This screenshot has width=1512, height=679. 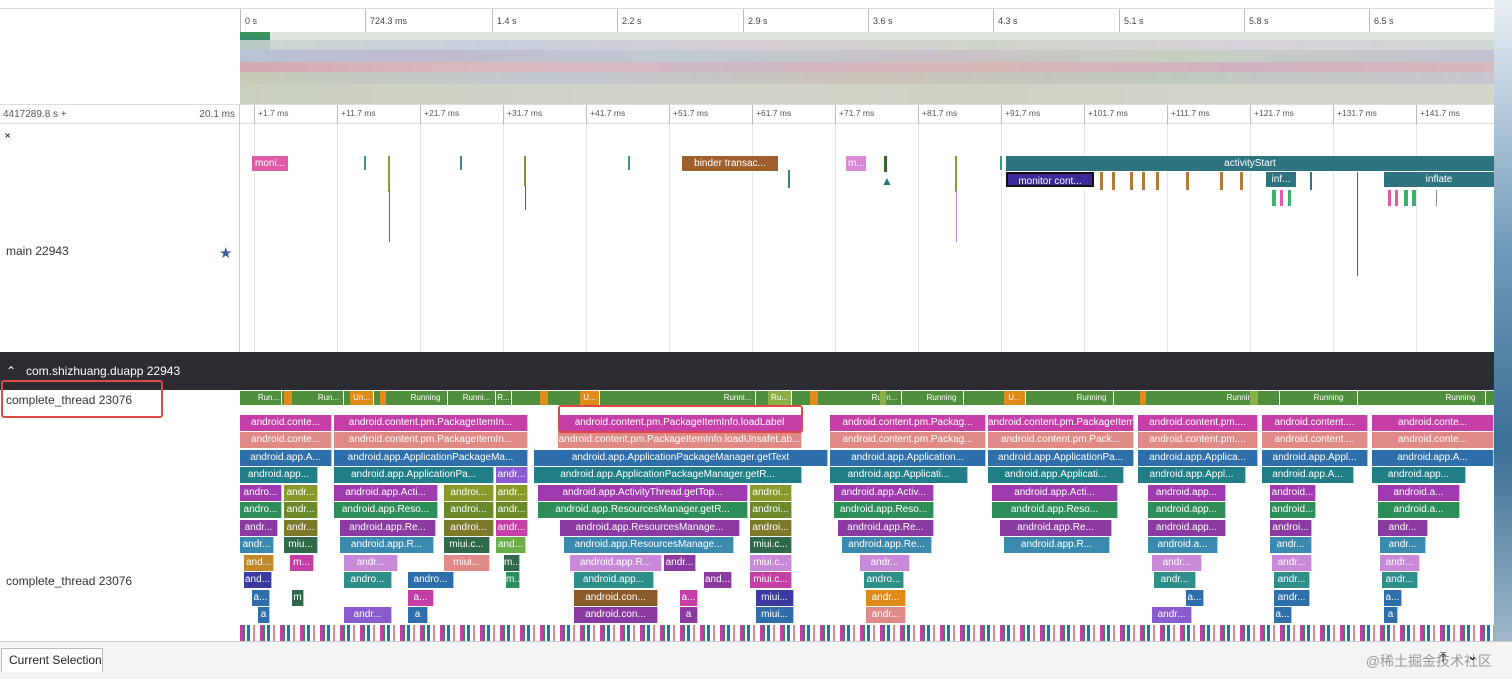 I want to click on star-icon: ★, so click(x=225, y=253).